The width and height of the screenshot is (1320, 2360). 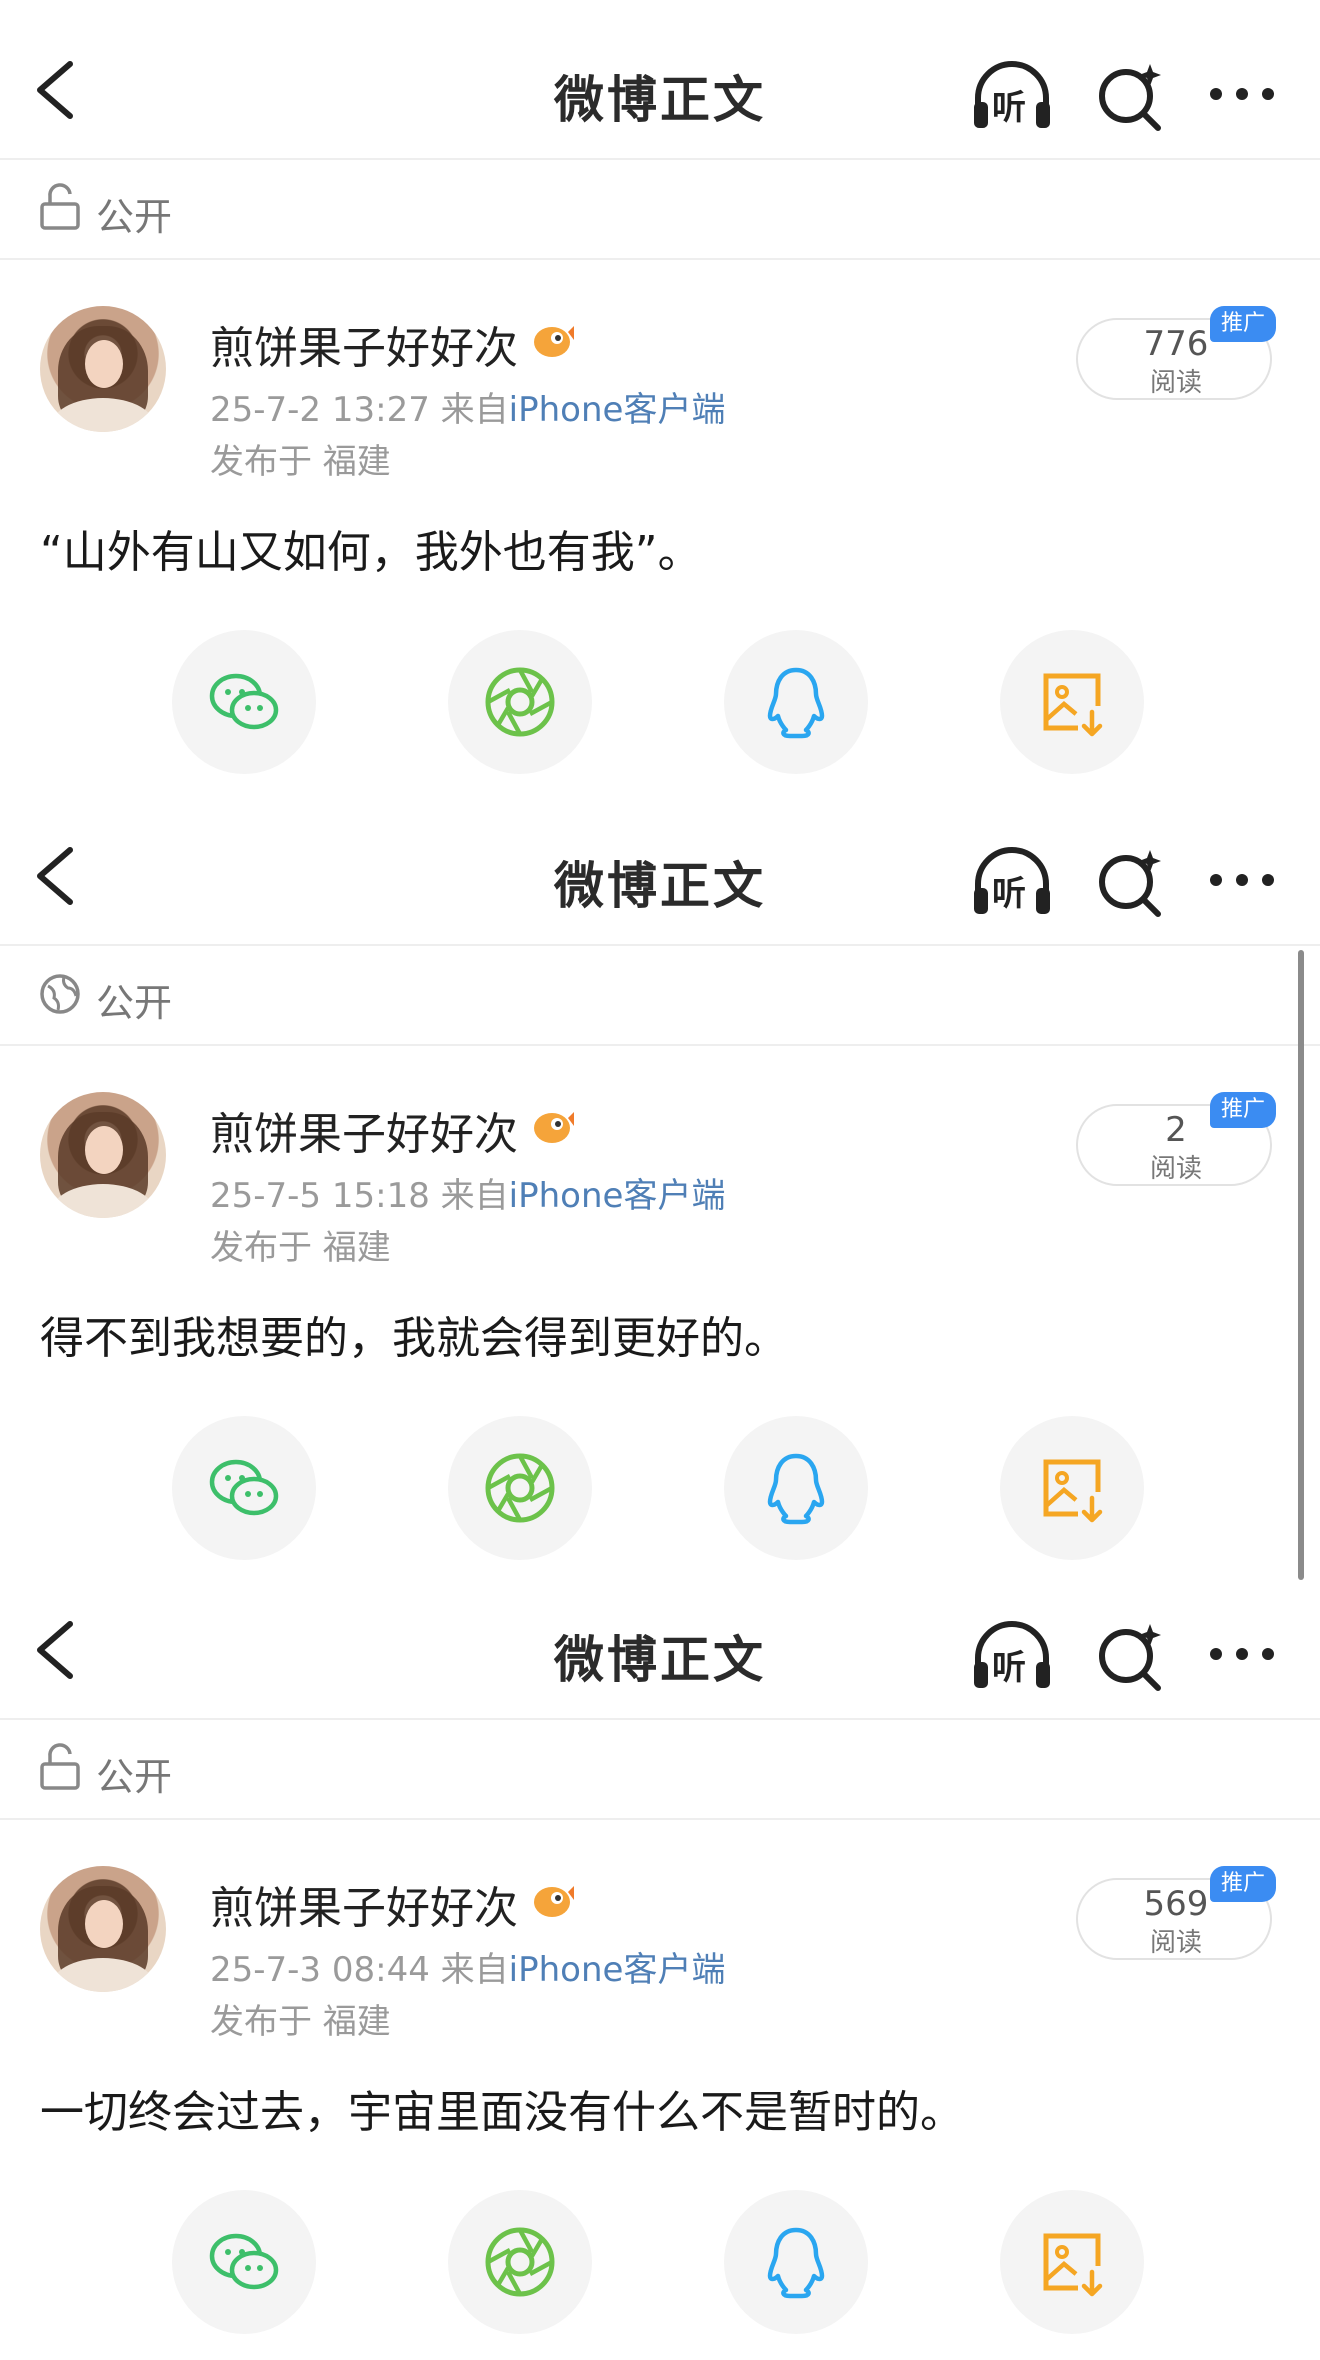 I want to click on post-time: 25-7-3 08:44, so click(x=320, y=1970).